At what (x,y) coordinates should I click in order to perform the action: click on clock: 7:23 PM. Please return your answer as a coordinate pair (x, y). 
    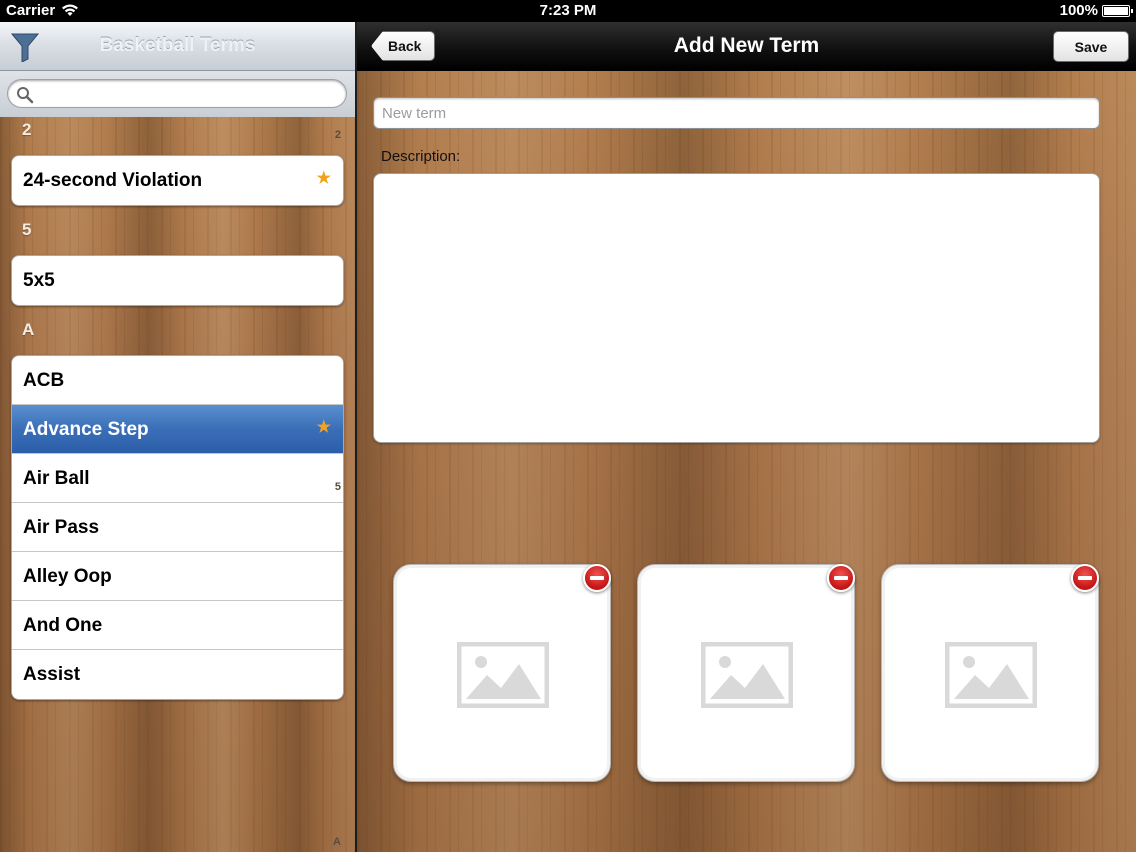
    Looking at the image, I should click on (568, 10).